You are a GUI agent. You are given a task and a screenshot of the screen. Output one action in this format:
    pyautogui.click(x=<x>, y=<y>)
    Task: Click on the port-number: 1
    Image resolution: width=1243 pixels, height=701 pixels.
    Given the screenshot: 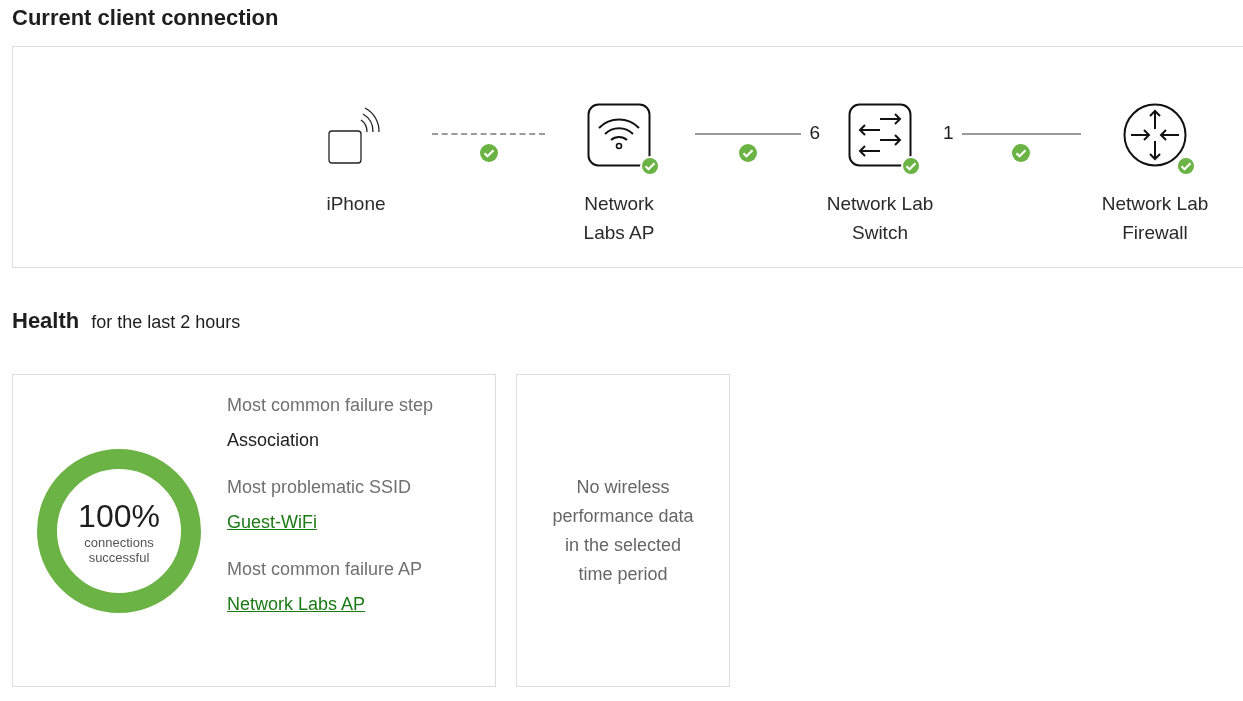 What is the action you would take?
    pyautogui.click(x=948, y=132)
    